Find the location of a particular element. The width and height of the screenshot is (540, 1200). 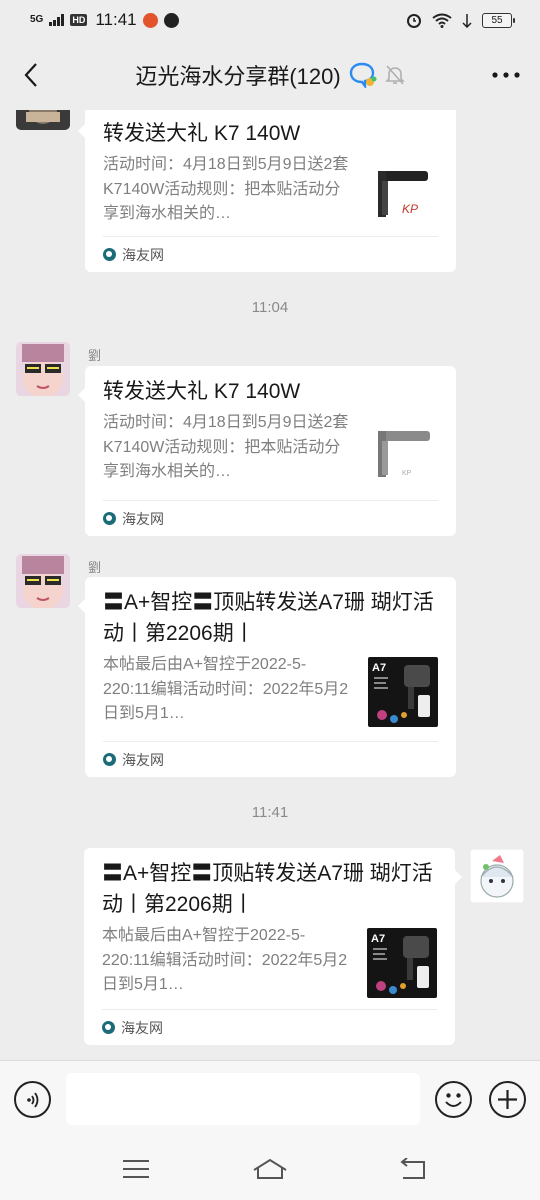

back-nav-button is located at coordinates (412, 1169).